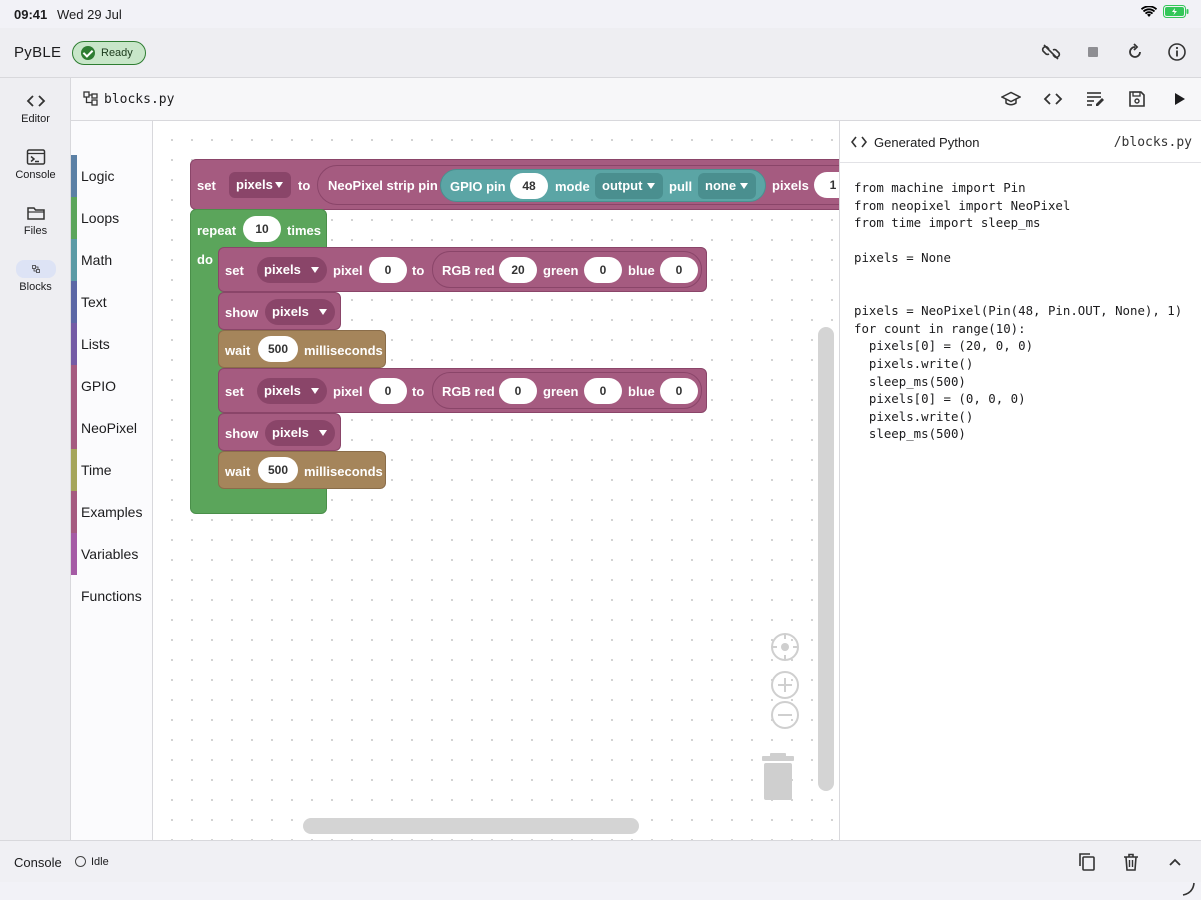 The image size is (1201, 900). Describe the element at coordinates (242, 312) in the screenshot. I see `block-keyword: show` at that location.